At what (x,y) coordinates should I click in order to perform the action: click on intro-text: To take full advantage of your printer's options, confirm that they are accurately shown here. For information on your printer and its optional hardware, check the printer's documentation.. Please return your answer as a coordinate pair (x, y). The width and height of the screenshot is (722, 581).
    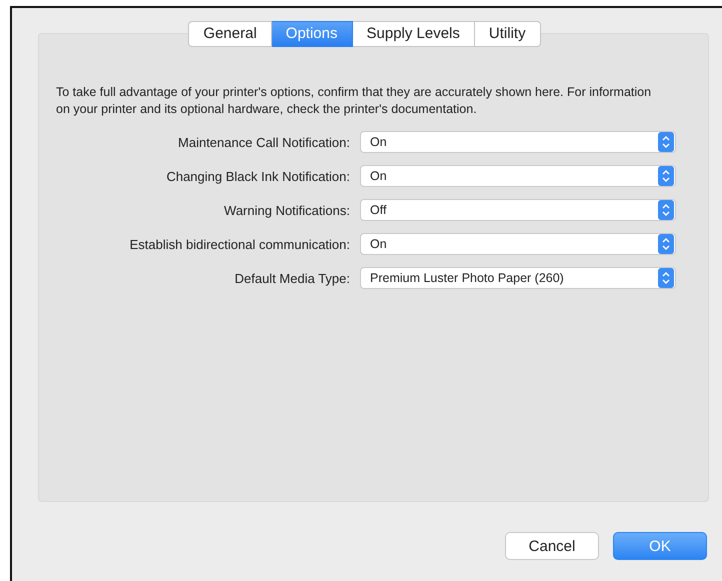
    Looking at the image, I should click on (354, 101).